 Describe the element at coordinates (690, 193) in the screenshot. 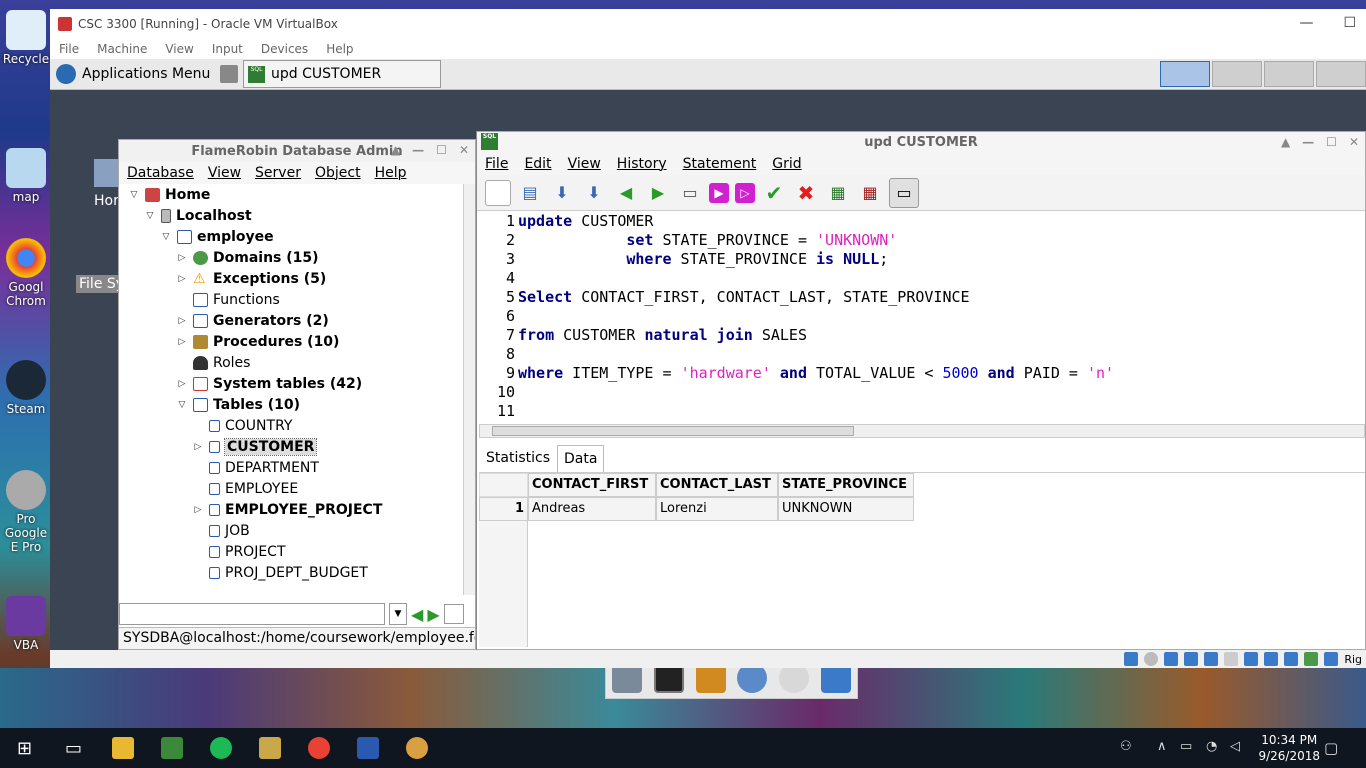

I see `history-book-icon: ▭` at that location.